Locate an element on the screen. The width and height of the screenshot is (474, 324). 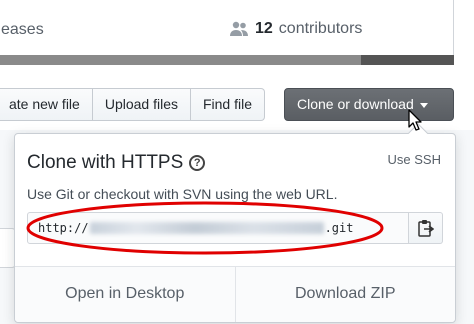
copy-url-button is located at coordinates (426, 228).